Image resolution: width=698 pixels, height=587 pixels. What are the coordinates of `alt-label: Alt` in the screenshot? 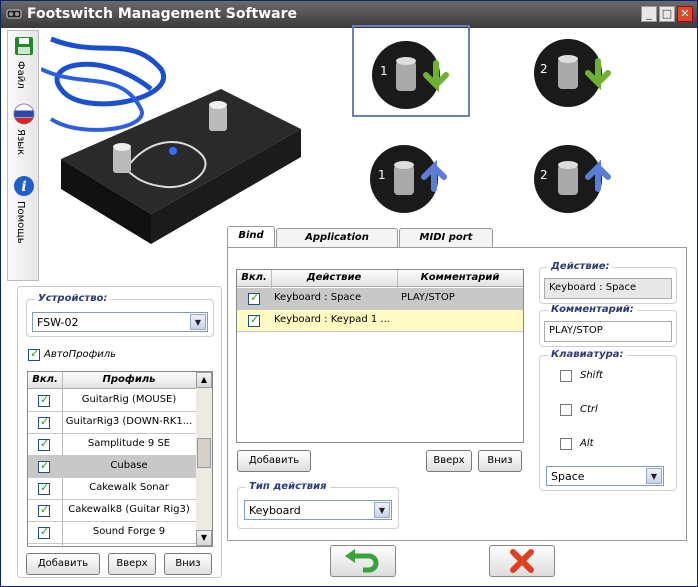 It's located at (587, 443).